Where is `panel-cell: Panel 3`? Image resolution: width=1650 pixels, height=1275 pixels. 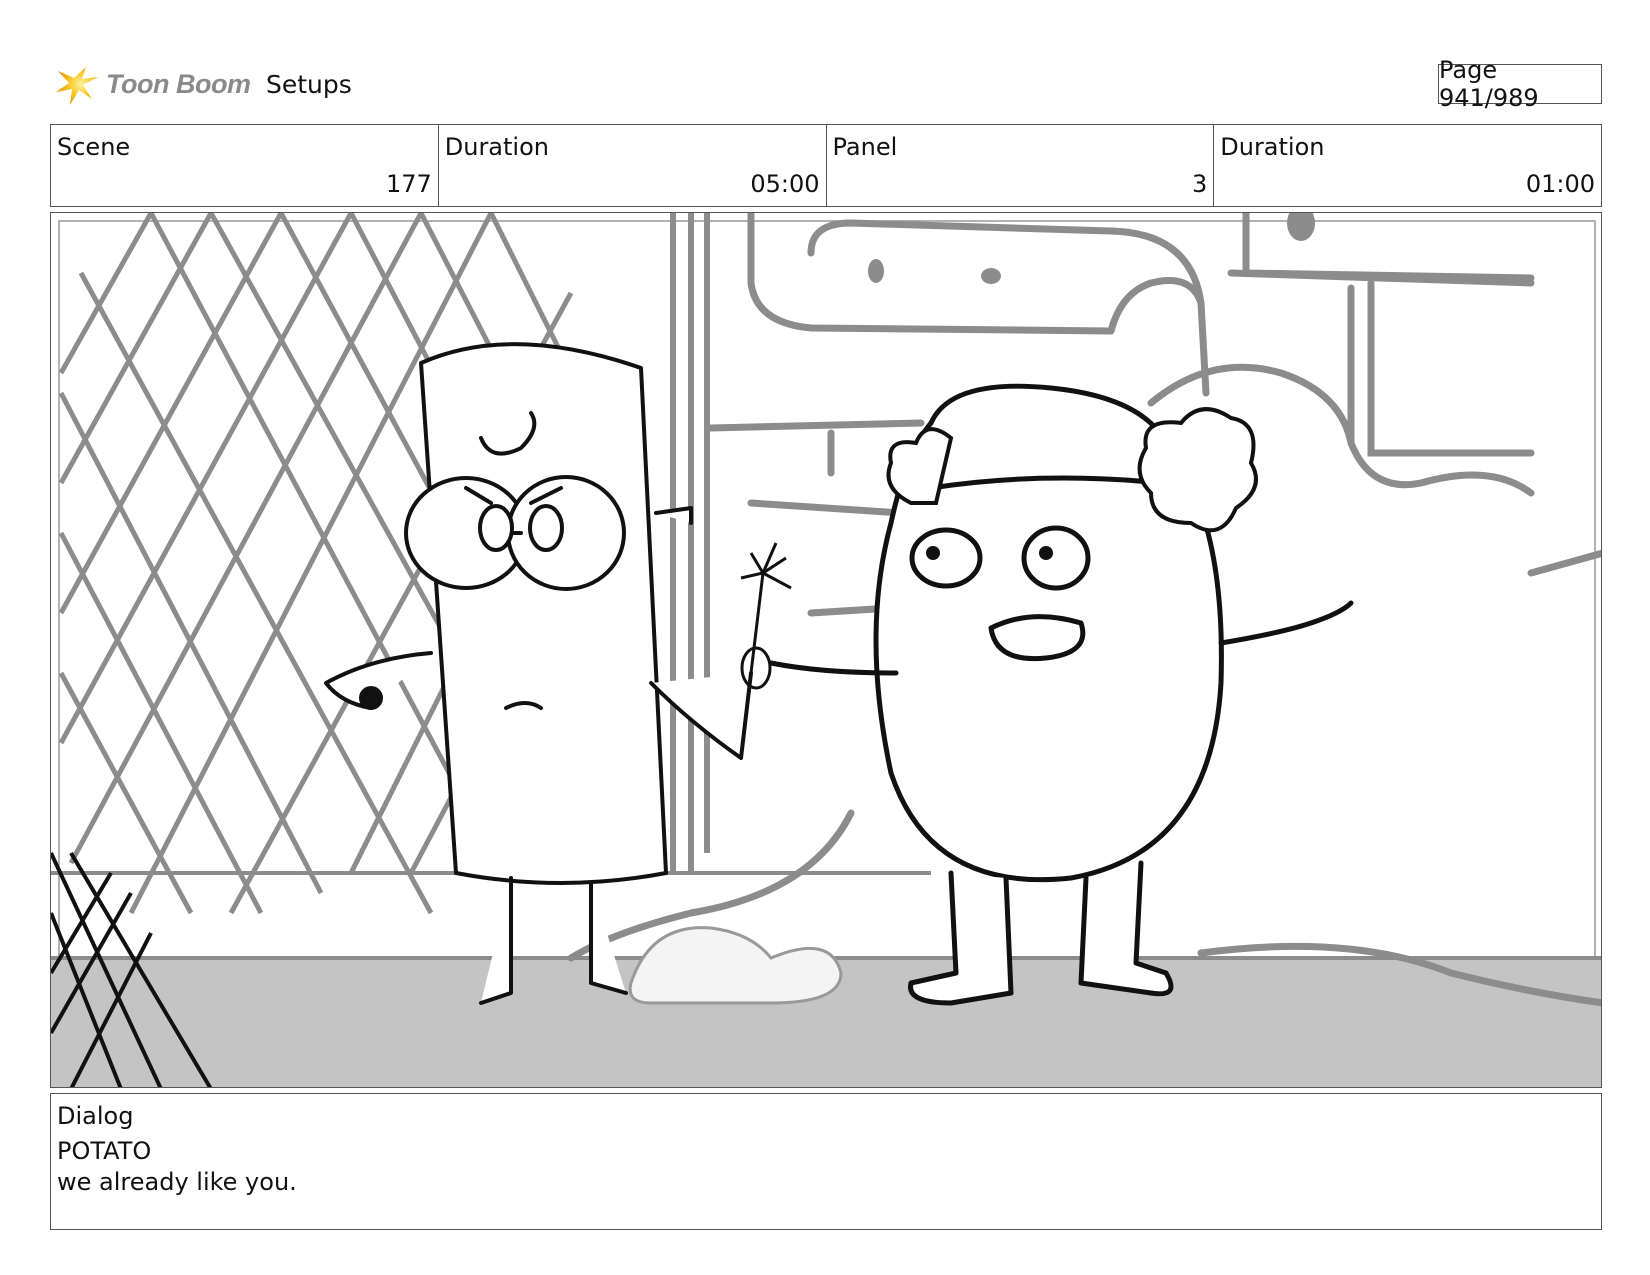 panel-cell: Panel 3 is located at coordinates (1021, 165).